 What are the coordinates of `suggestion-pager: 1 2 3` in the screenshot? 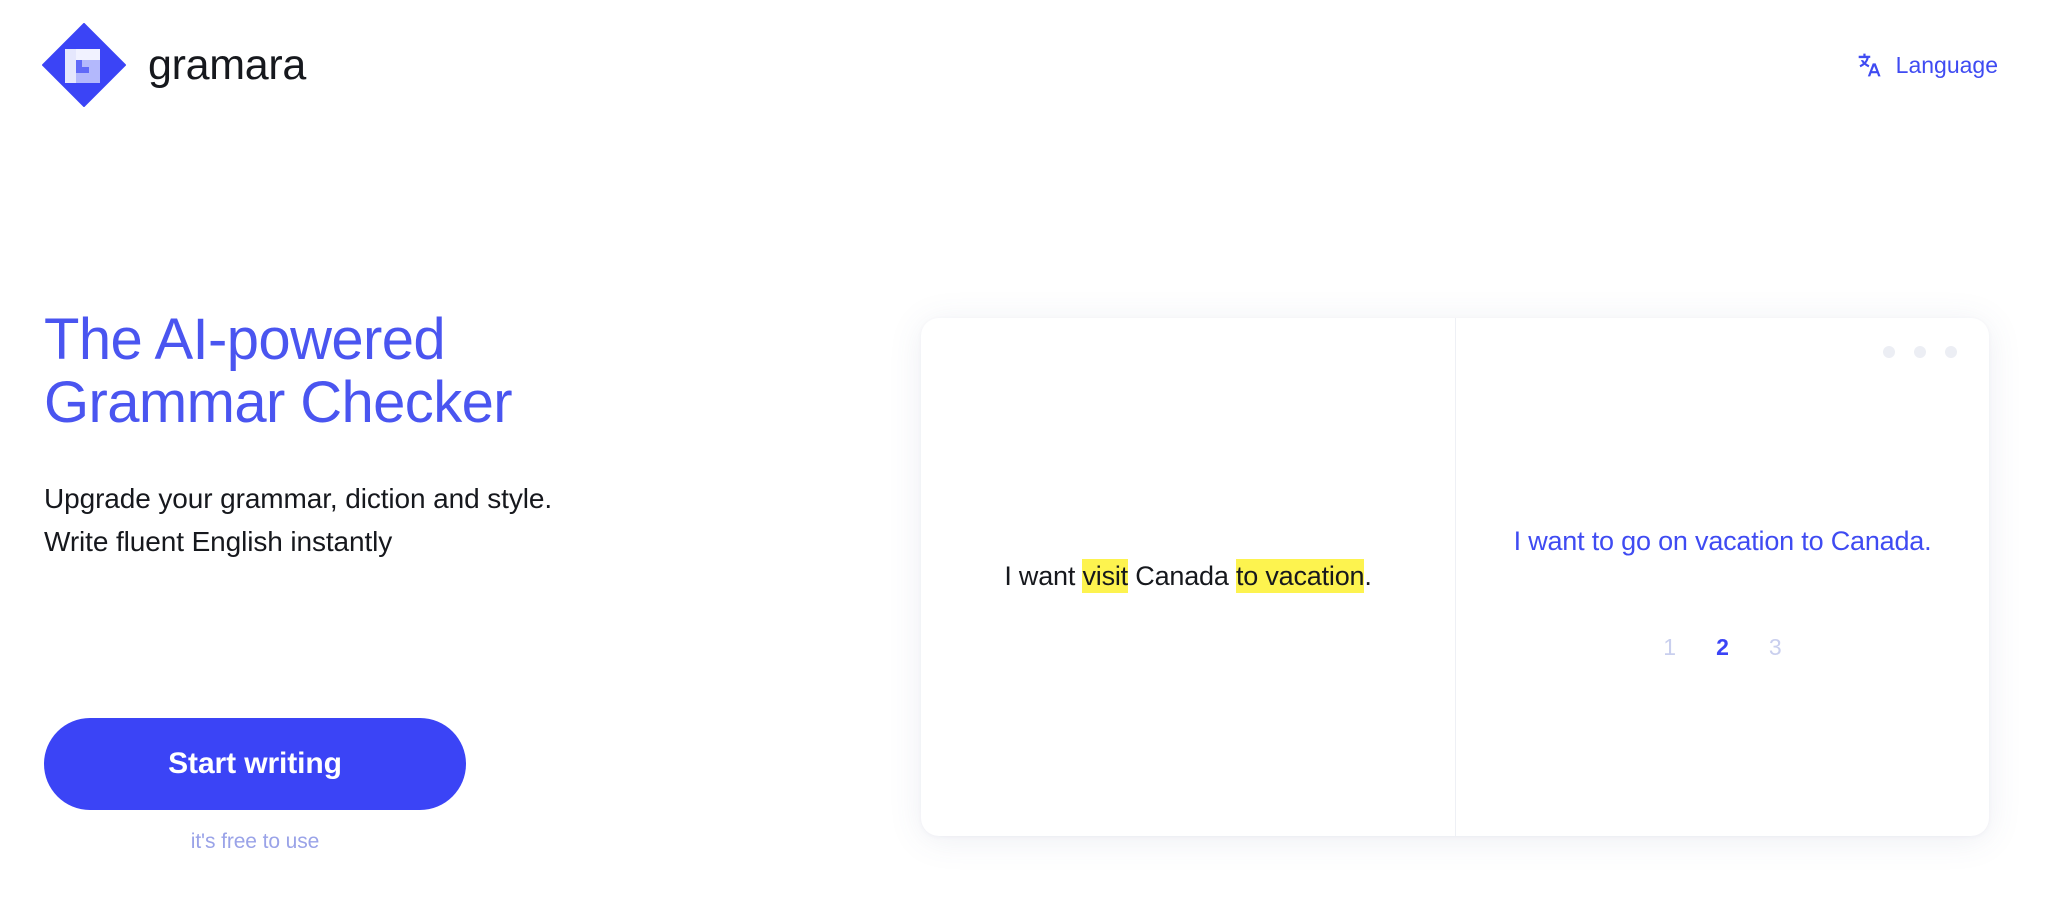 It's located at (1722, 647).